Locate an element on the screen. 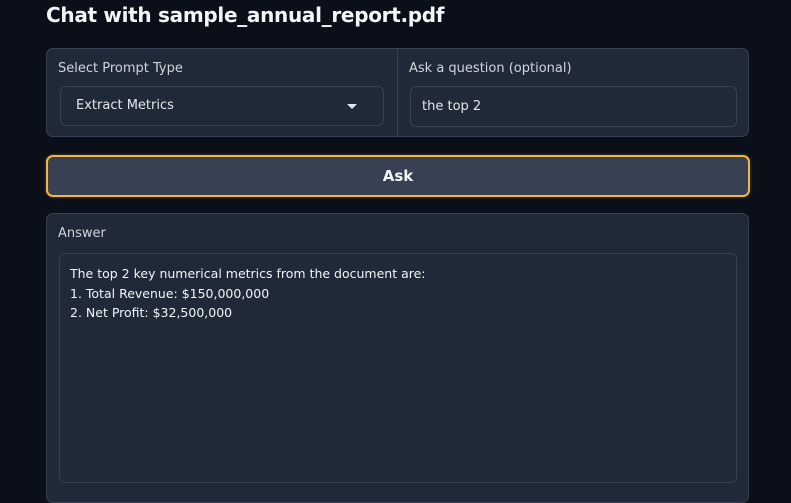 The width and height of the screenshot is (791, 503). question-block: Ask a question (optional) is located at coordinates (573, 92).